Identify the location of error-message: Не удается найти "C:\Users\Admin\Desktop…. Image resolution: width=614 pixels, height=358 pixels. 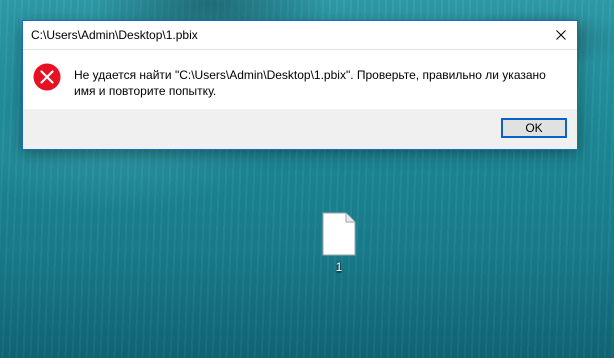
(310, 83).